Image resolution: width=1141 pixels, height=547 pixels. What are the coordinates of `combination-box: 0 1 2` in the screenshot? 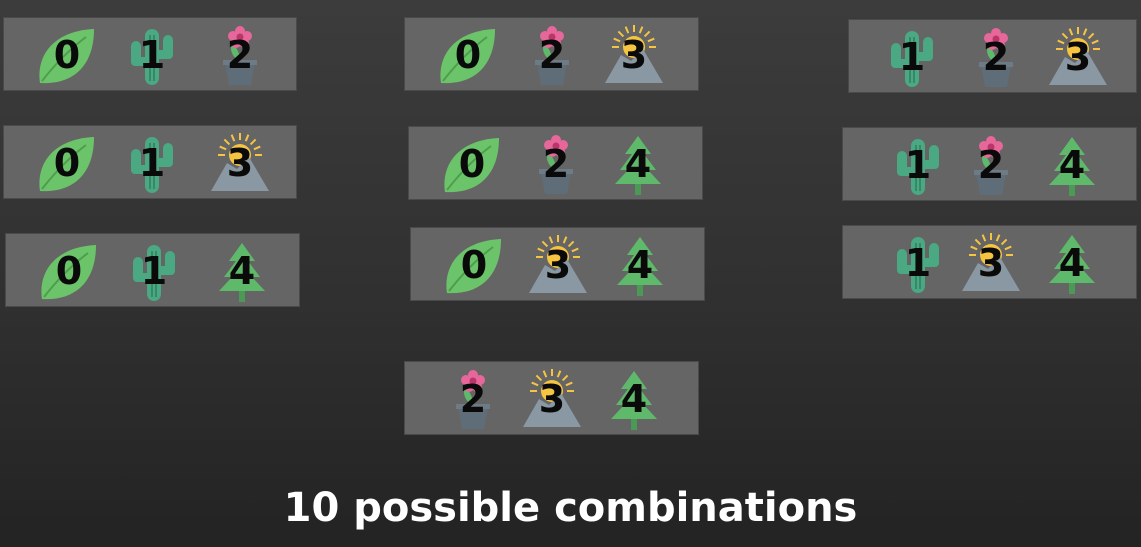 It's located at (150, 54).